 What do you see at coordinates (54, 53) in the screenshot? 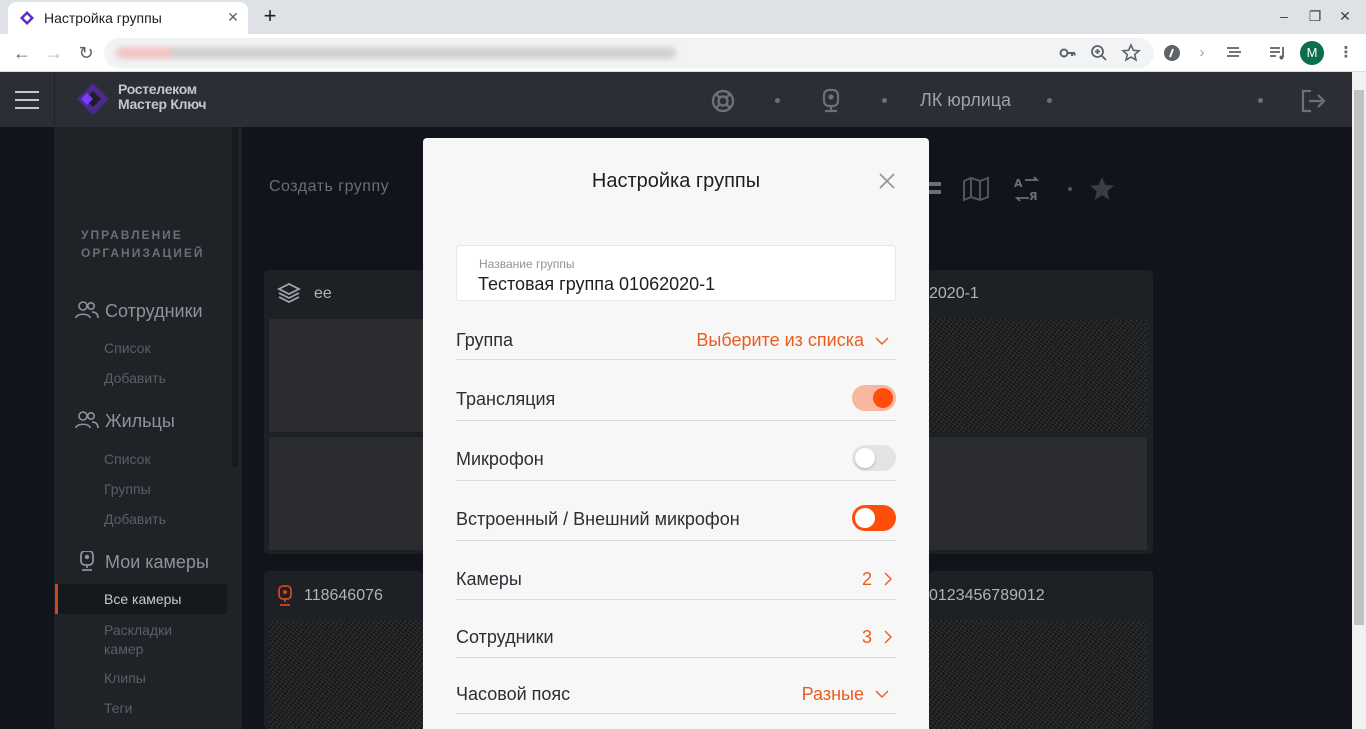
I see `forward-icon: →` at bounding box center [54, 53].